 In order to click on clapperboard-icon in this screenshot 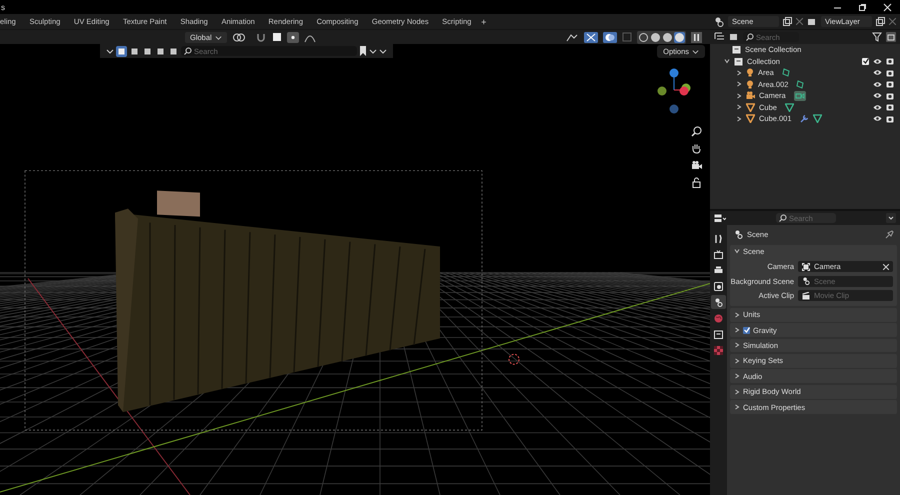, I will do `click(806, 296)`.